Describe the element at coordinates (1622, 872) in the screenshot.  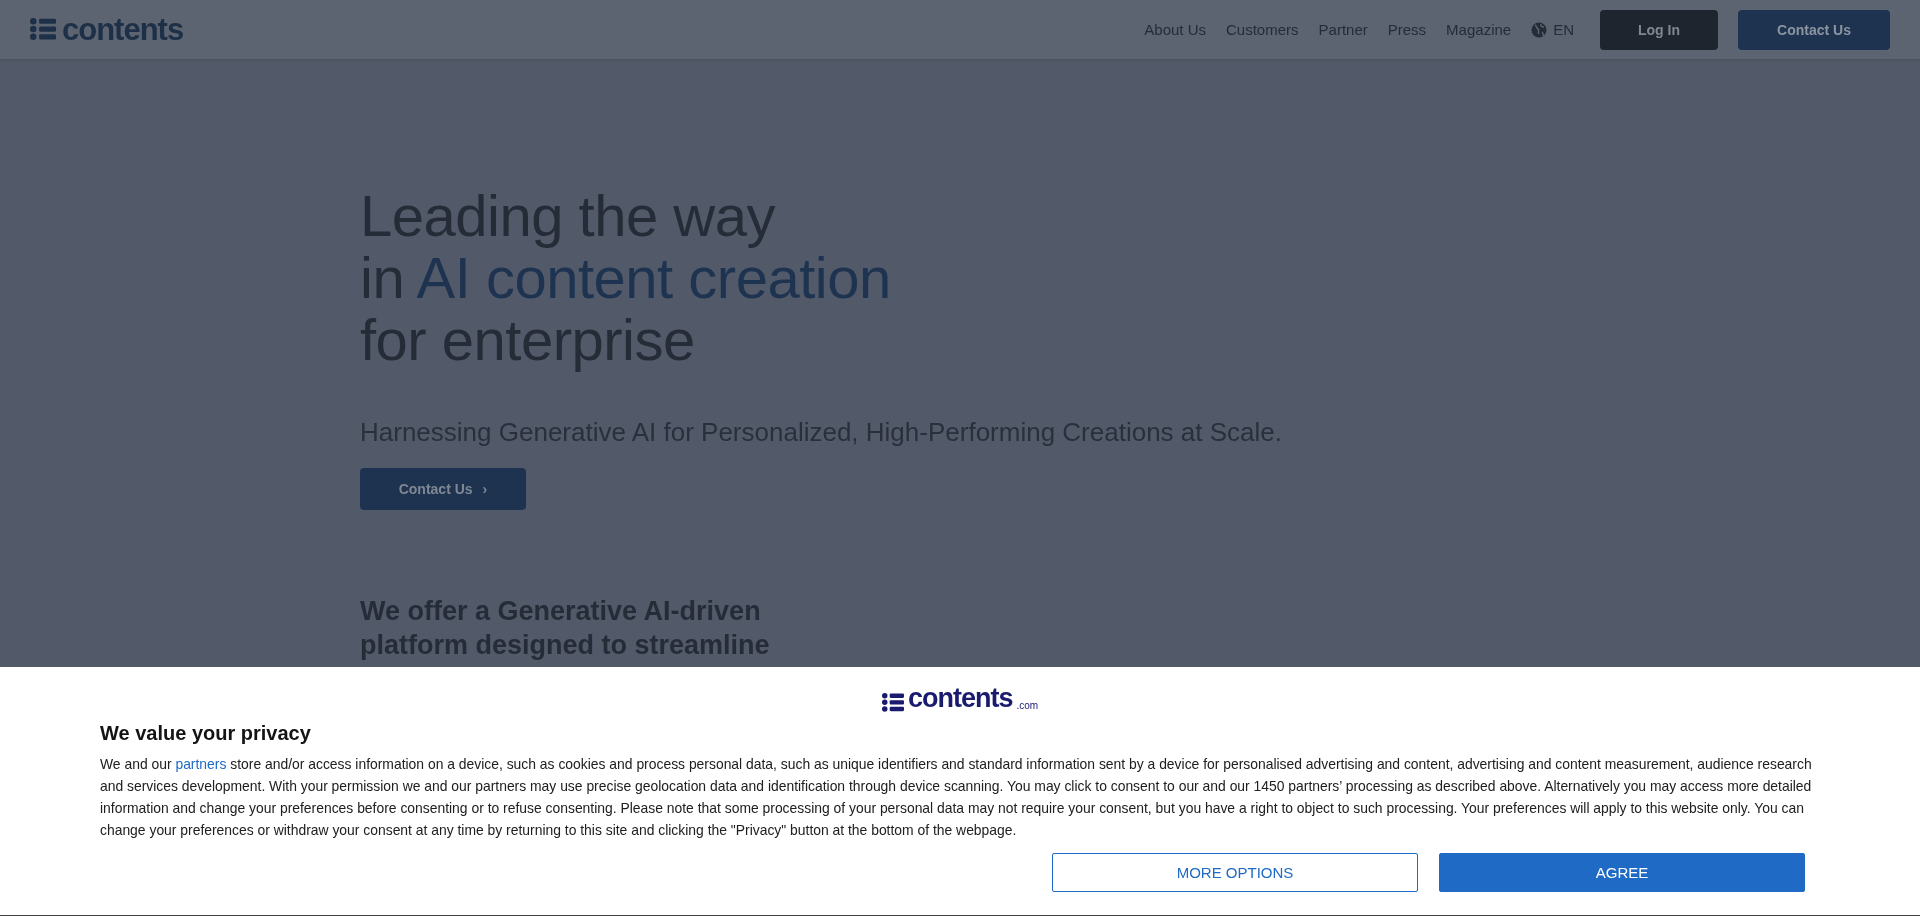
I see `agree-button: AGREE` at that location.